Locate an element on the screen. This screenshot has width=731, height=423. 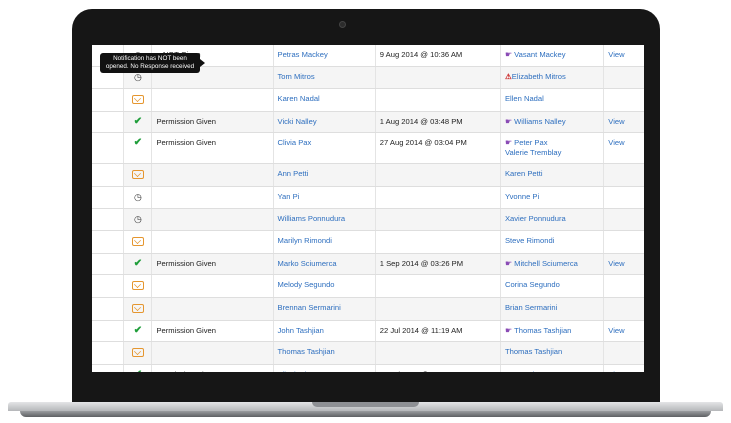
student-link: Clivia Pax is located at coordinates (324, 148).